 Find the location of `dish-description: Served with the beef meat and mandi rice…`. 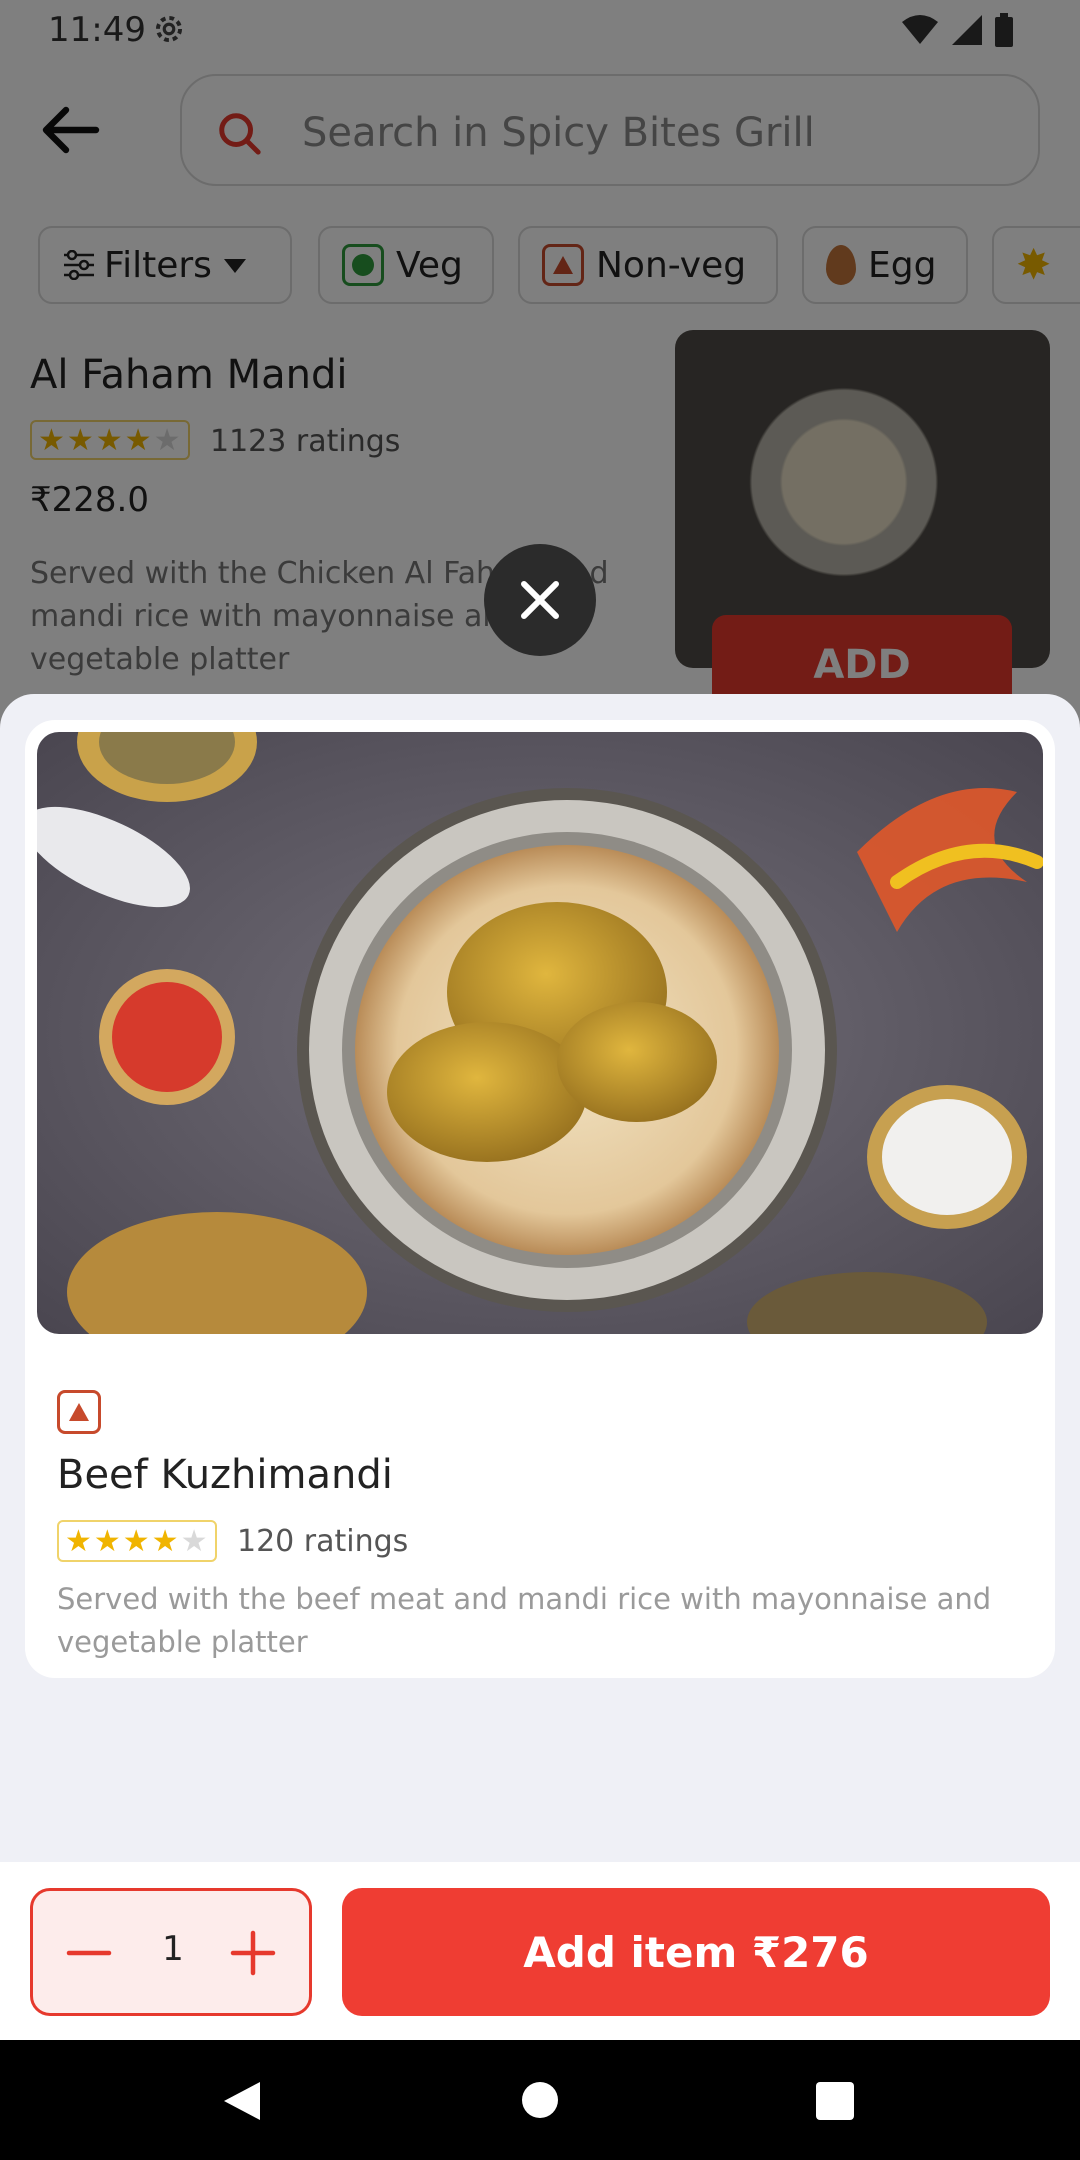

dish-description: Served with the beef meat and mandi rice… is located at coordinates (524, 1620).